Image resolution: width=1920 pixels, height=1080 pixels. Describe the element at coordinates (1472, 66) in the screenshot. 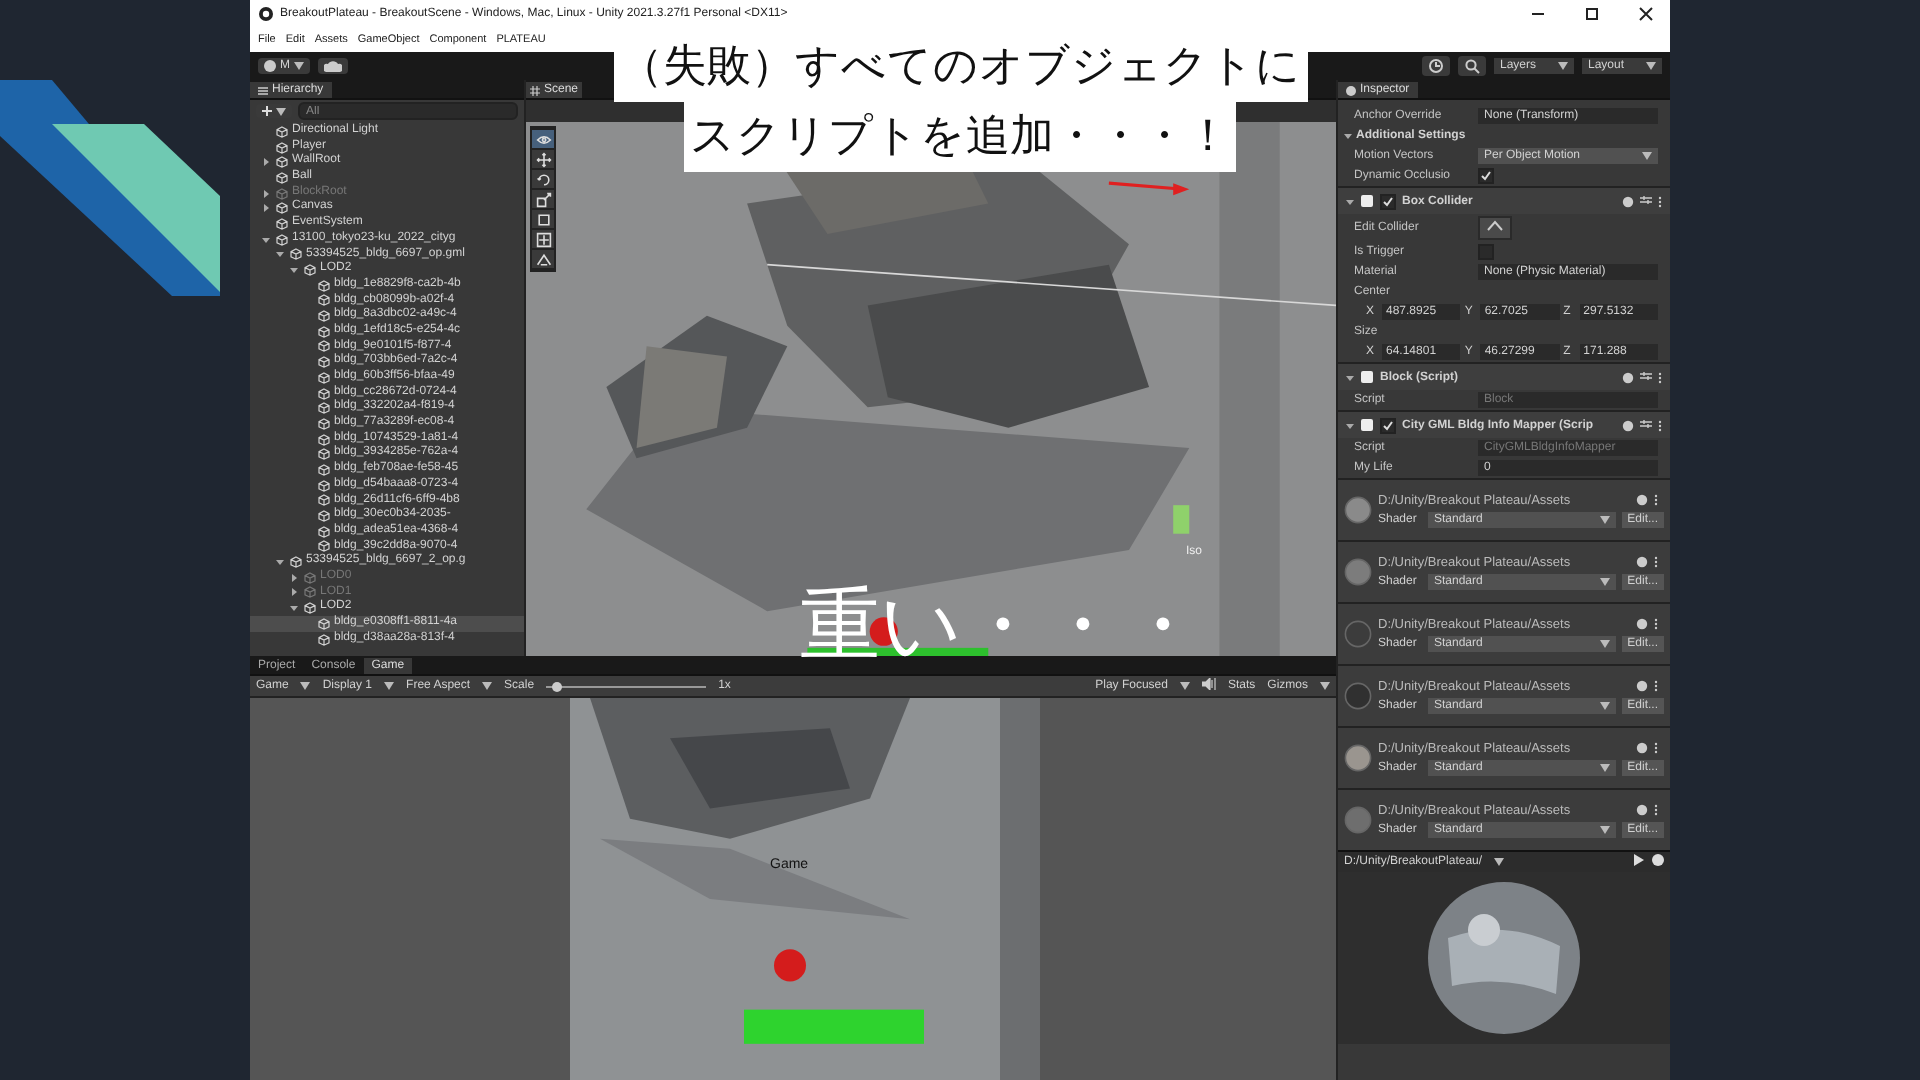

I see `search-icon` at that location.